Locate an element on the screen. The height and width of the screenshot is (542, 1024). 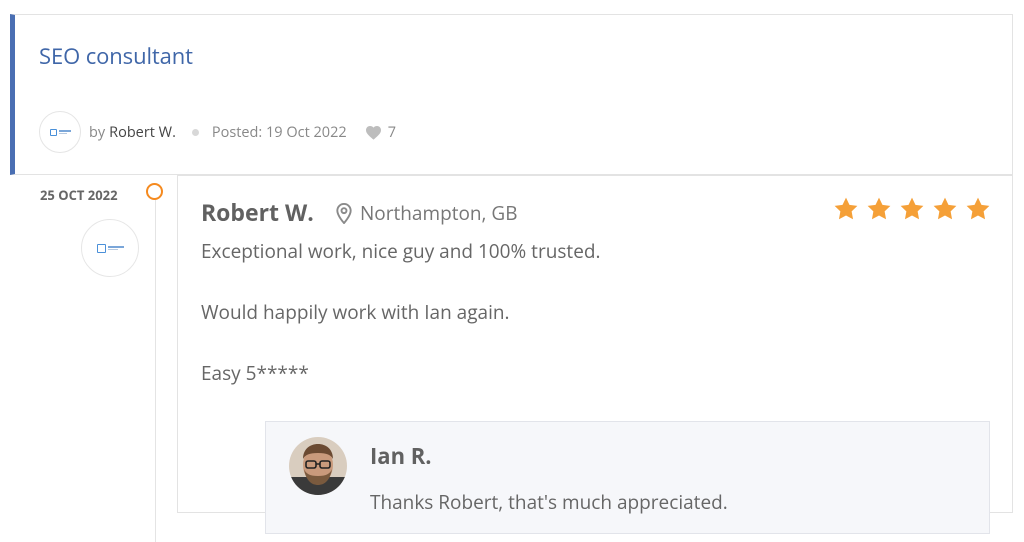
author-avatar is located at coordinates (60, 132).